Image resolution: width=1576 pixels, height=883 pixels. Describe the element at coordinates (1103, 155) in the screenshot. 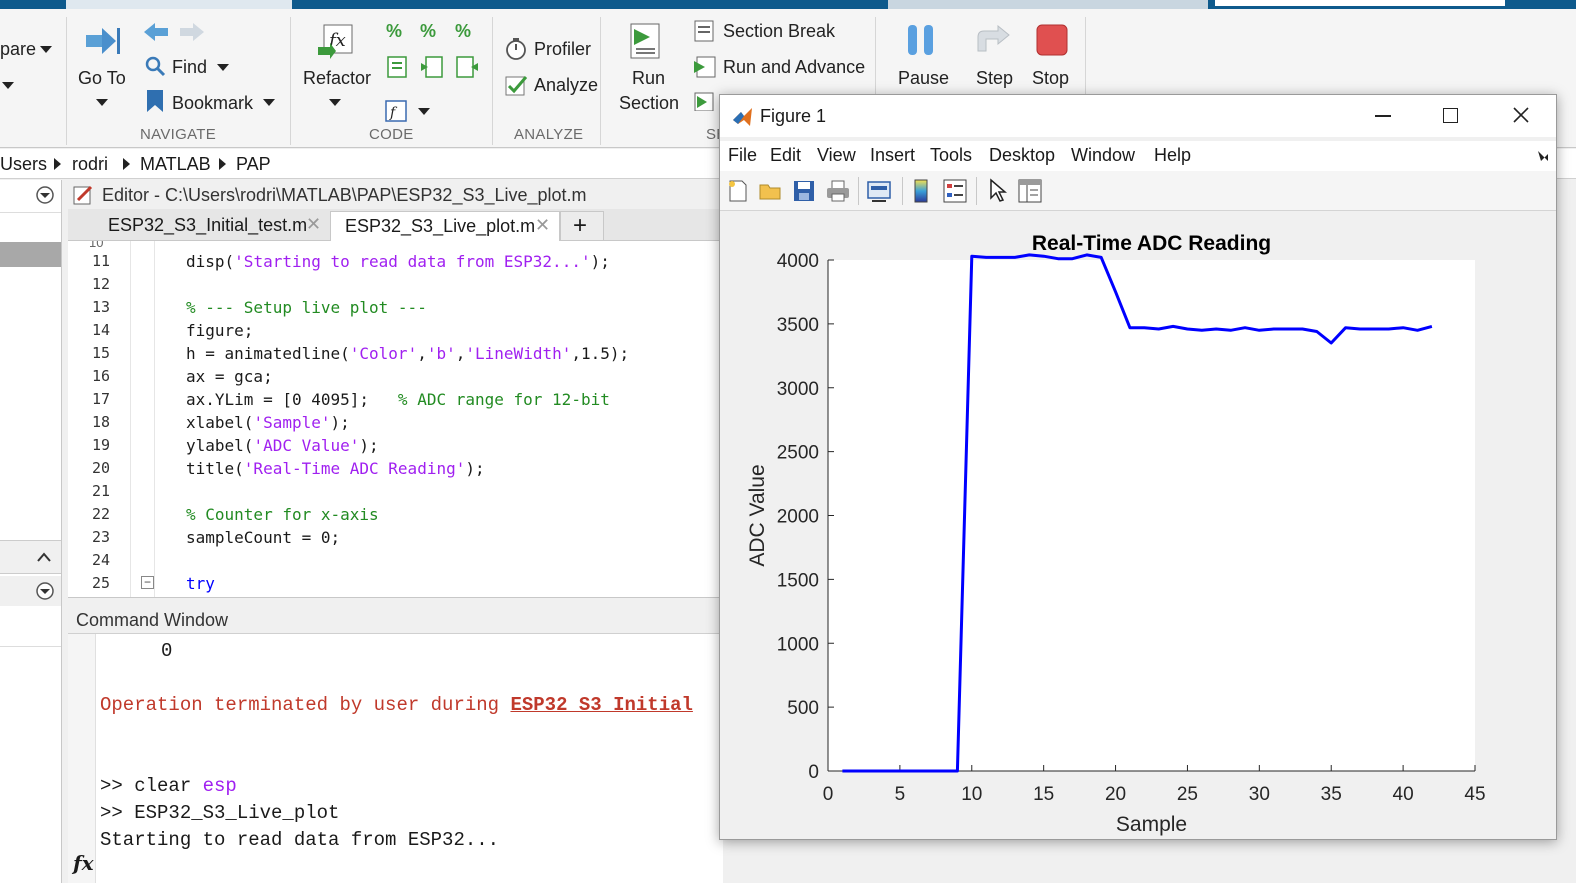

I see `menu-window: Window` at that location.